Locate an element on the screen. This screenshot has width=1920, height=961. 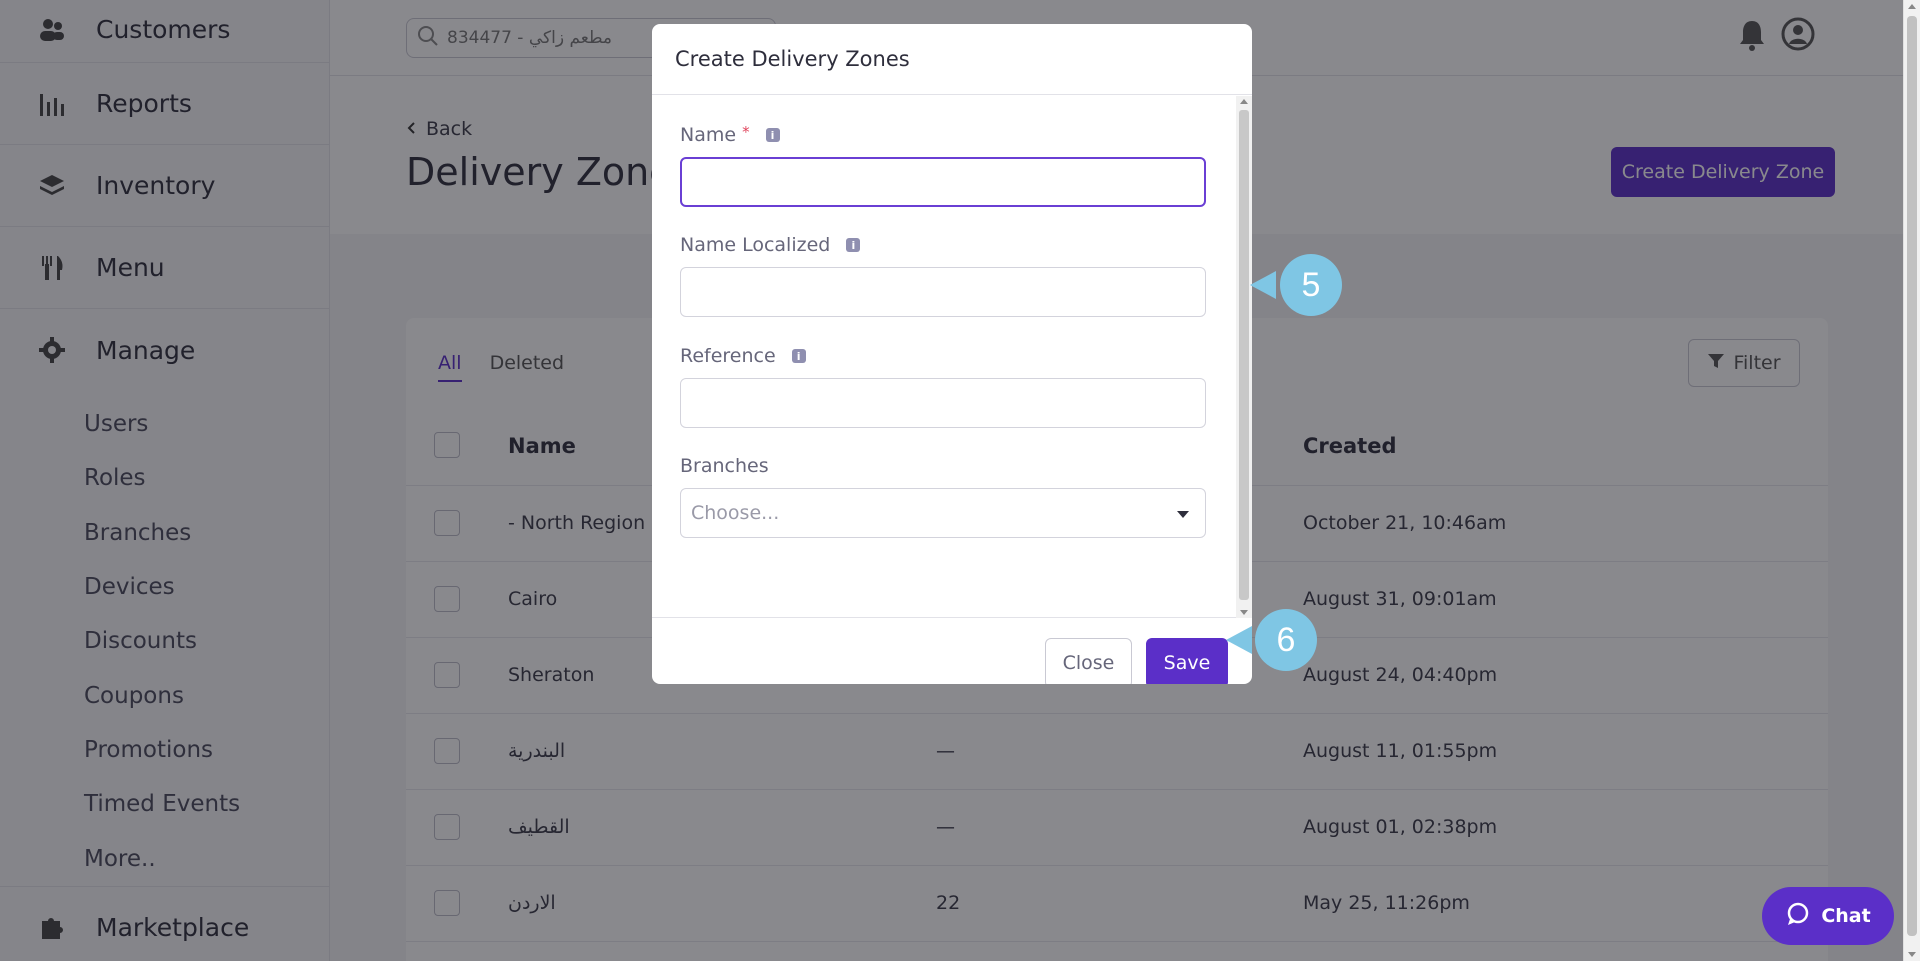
reference-label: Reference i is located at coordinates (743, 356).